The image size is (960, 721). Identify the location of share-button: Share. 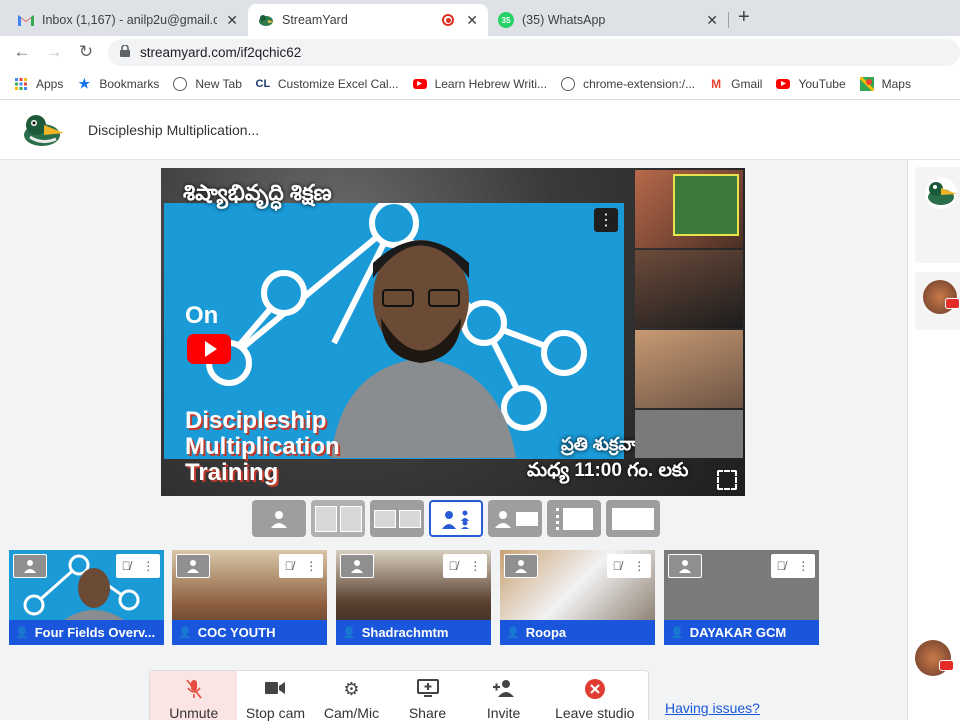
(428, 696).